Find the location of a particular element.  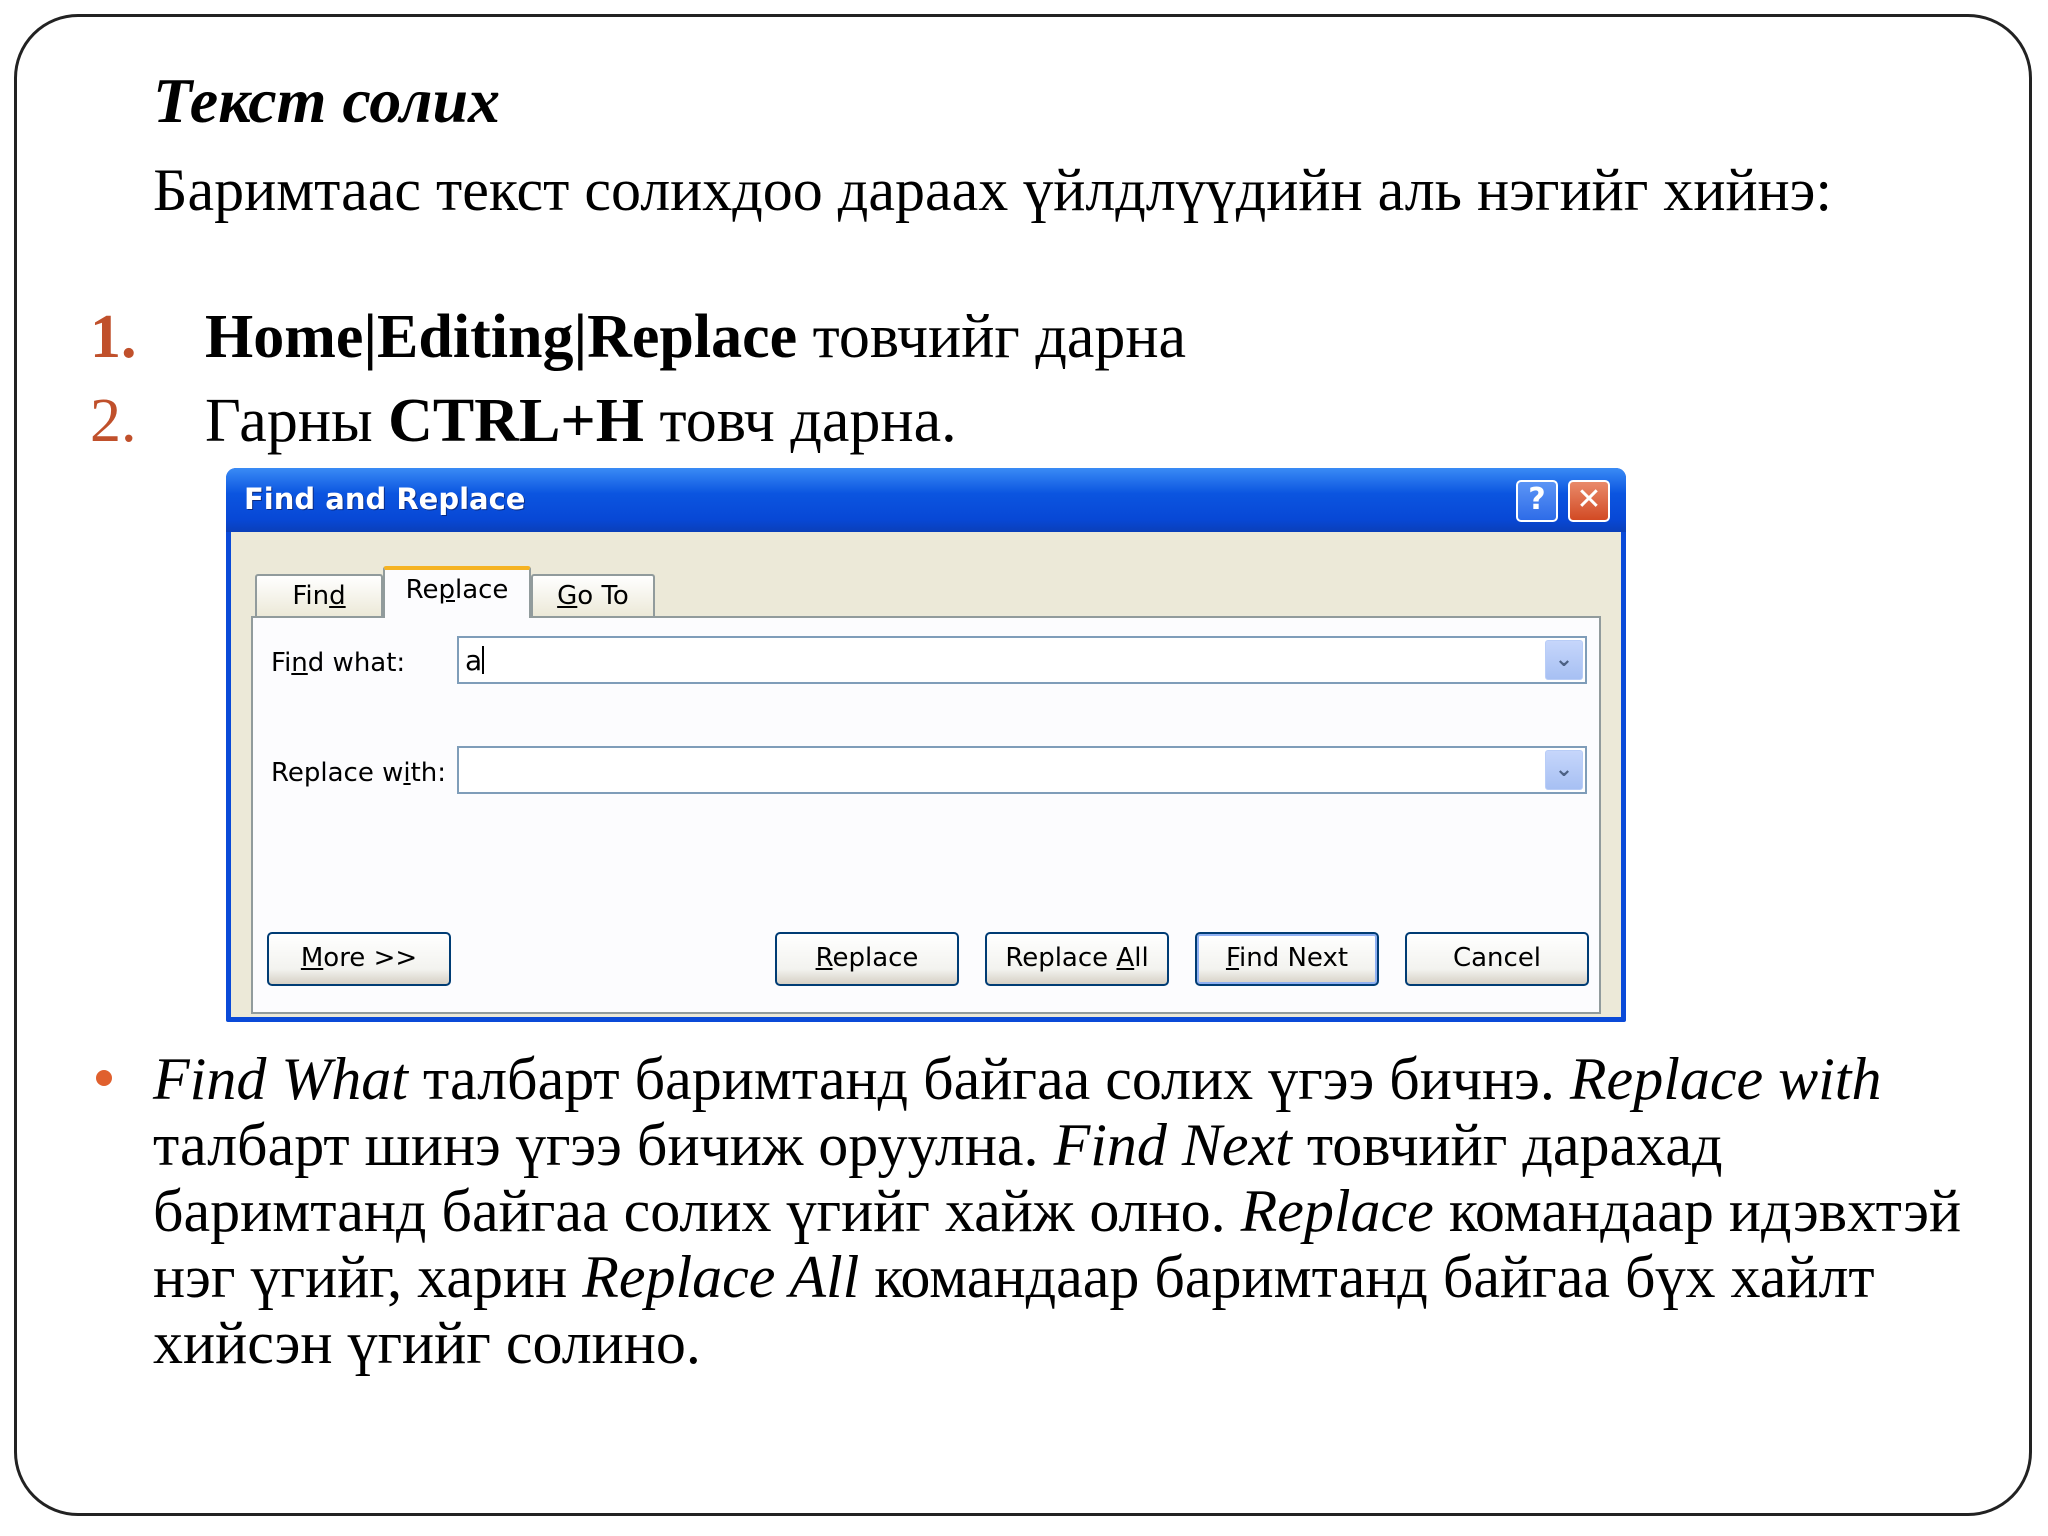

replace-button: Replace is located at coordinates (867, 959).